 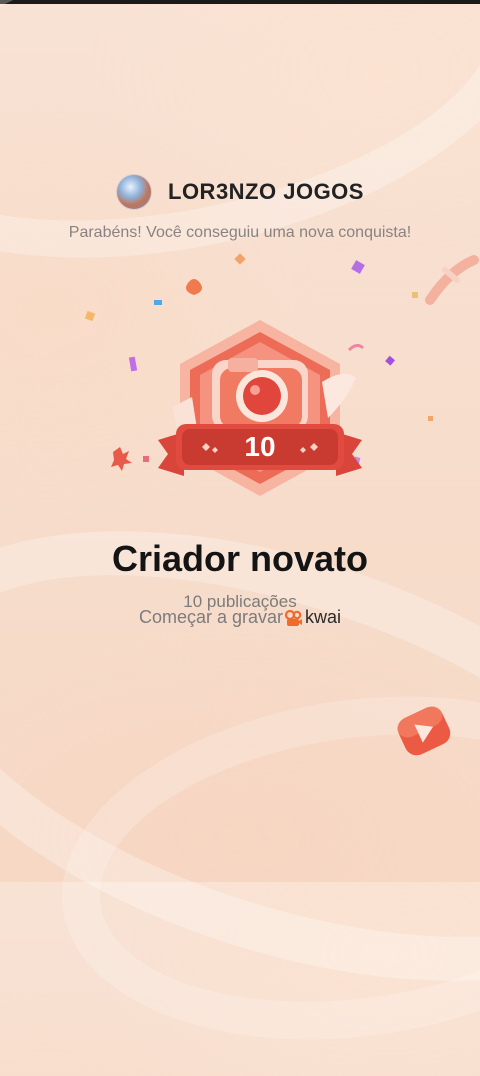 What do you see at coordinates (294, 617) in the screenshot?
I see `kwai-logo-icon` at bounding box center [294, 617].